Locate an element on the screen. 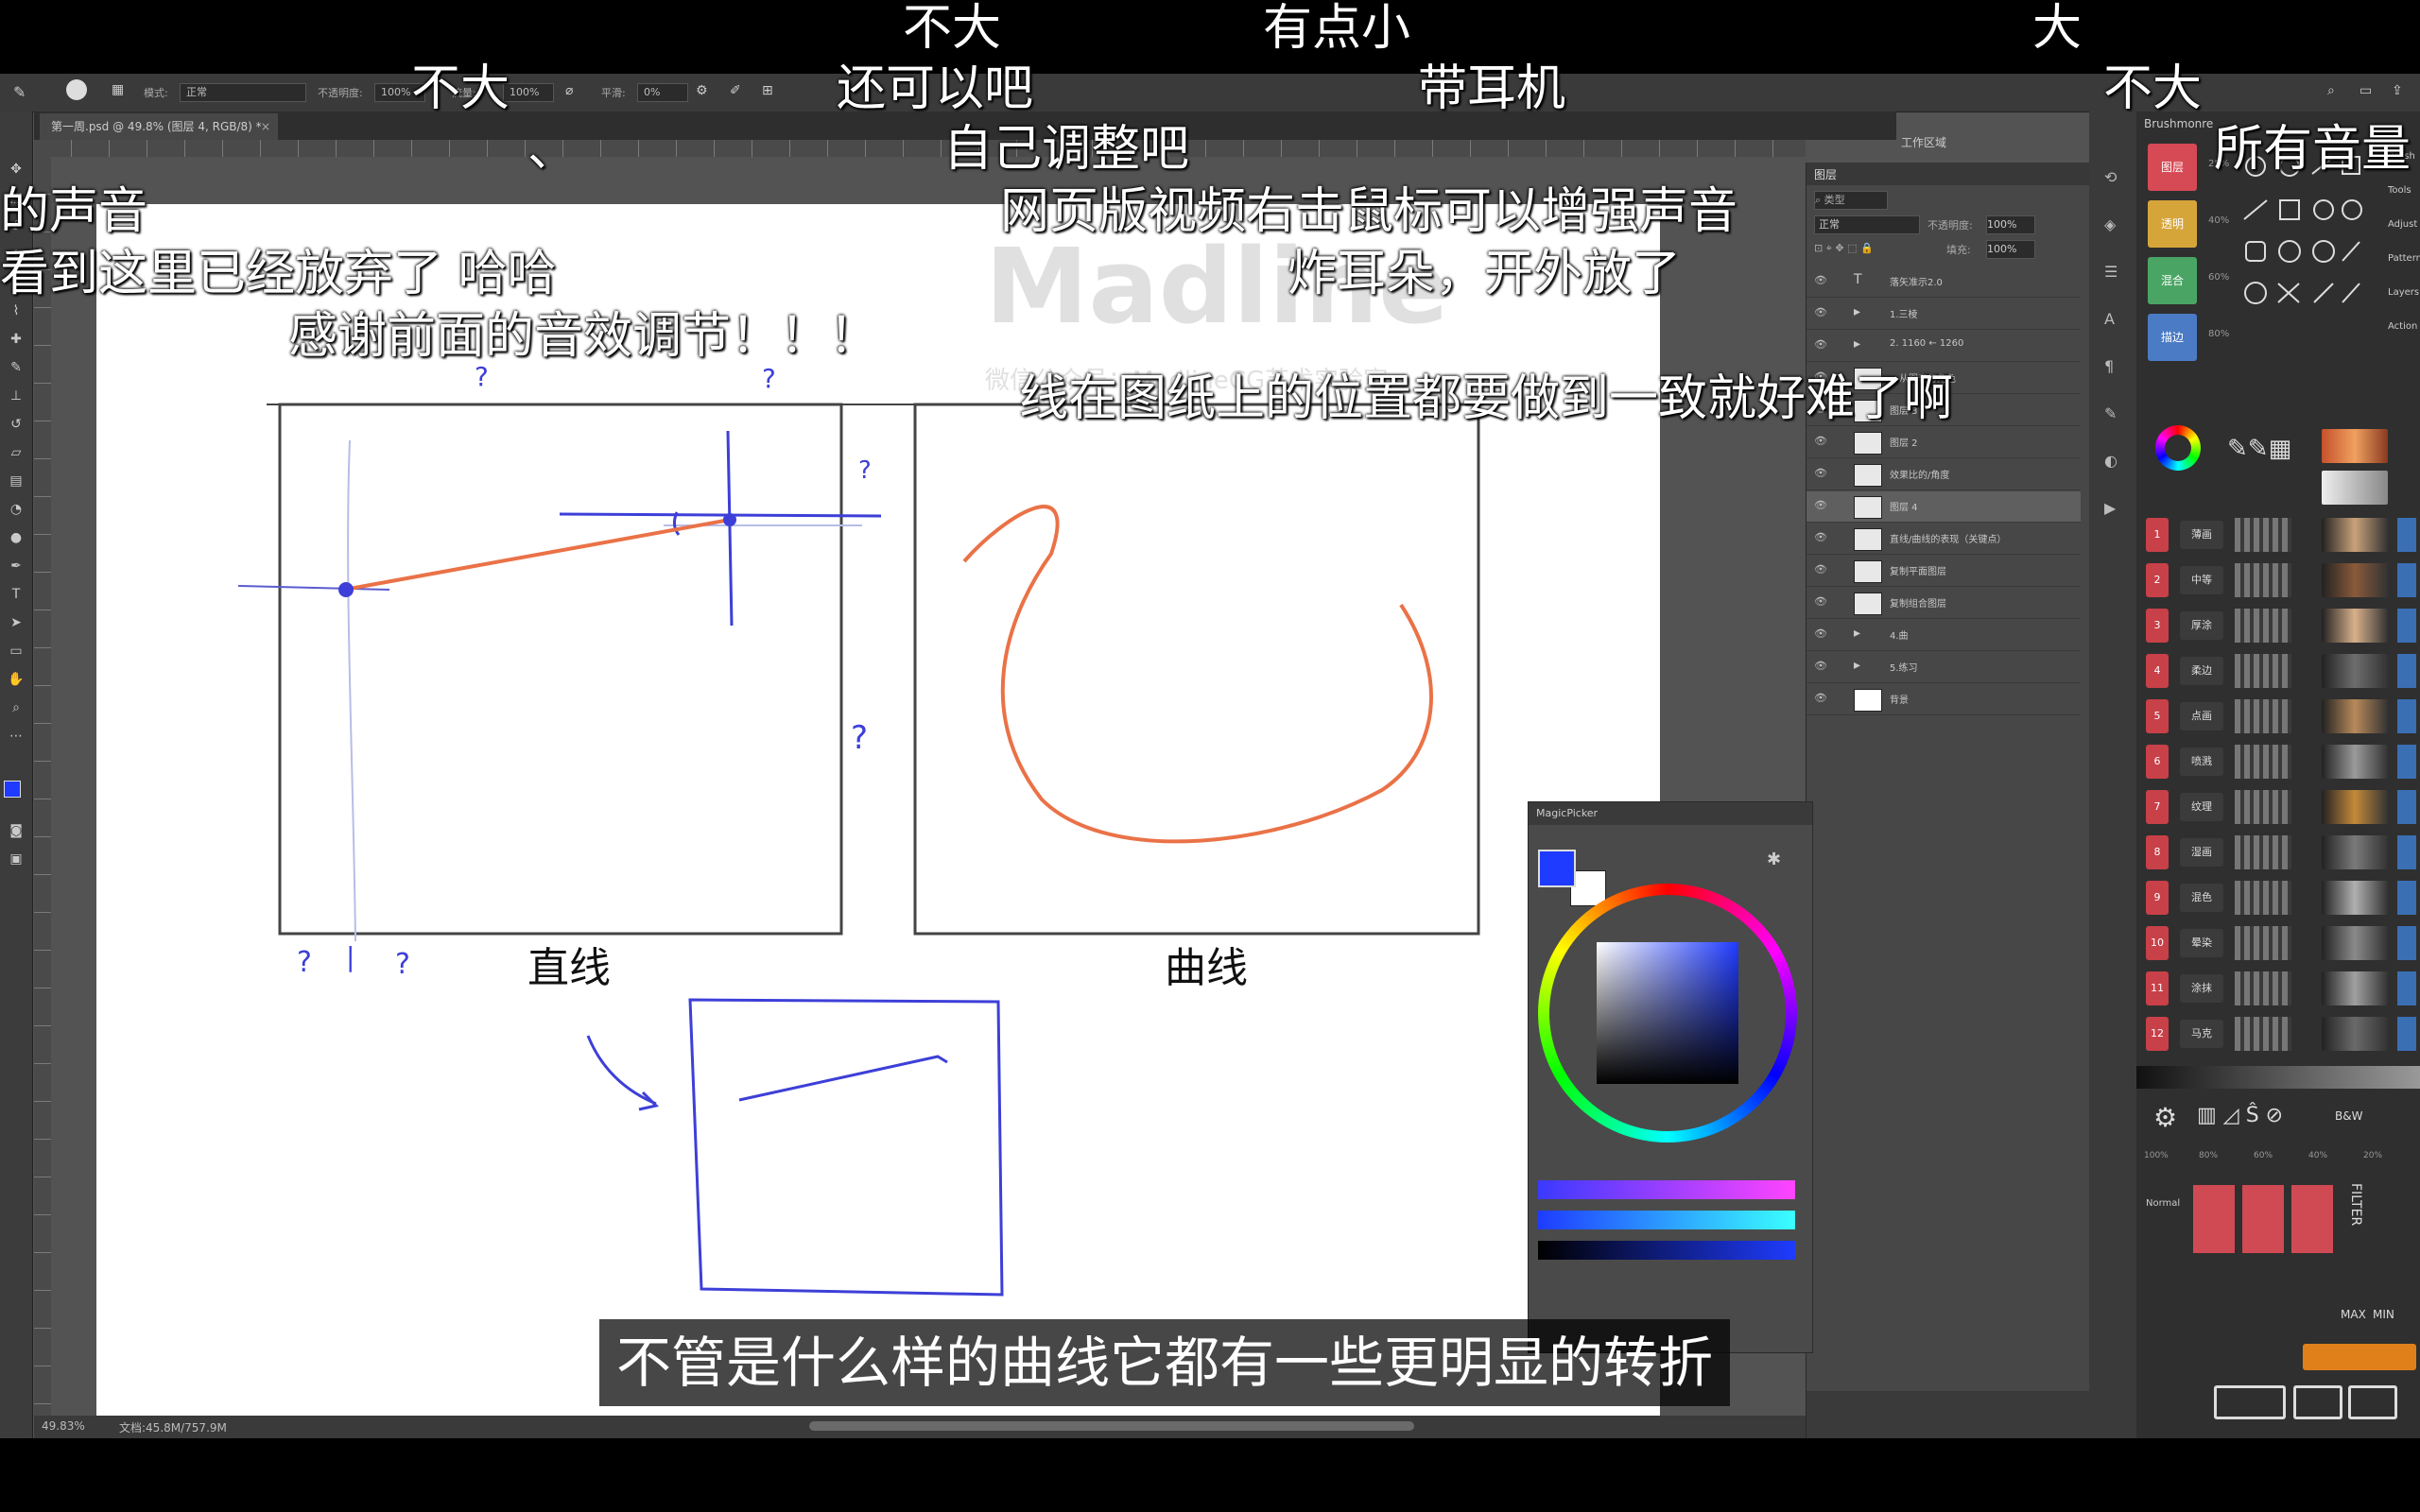 The image size is (2420, 1512). preset-number: 8 is located at coordinates (2157, 852).